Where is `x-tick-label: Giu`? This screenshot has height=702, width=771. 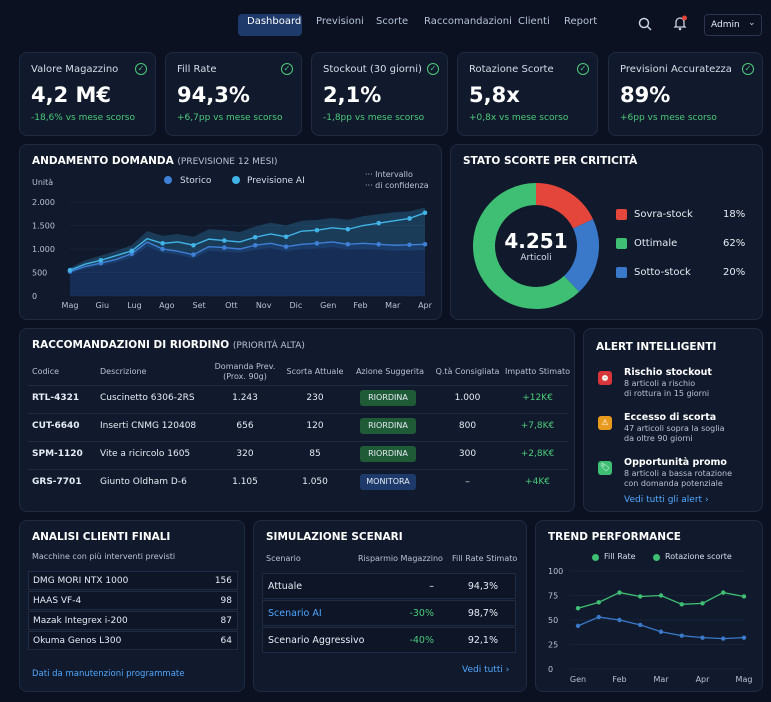
x-tick-label: Giu is located at coordinates (103, 305).